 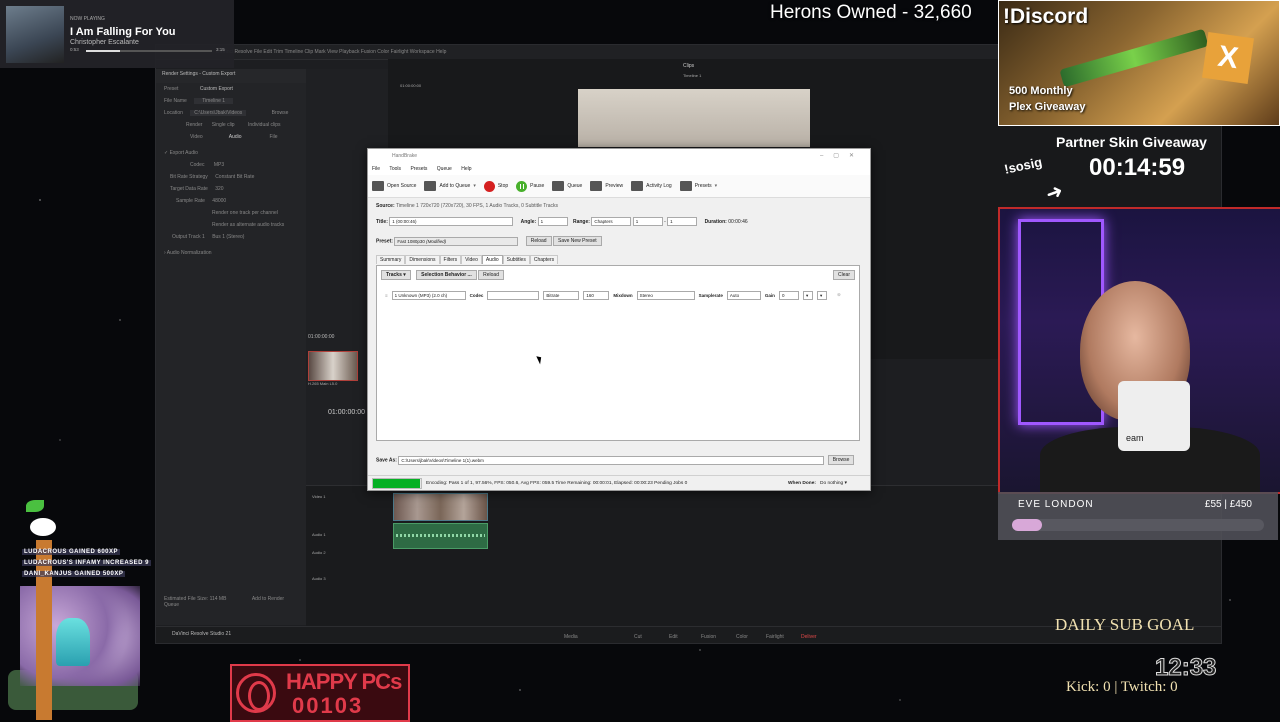 I want to click on bitrate-mode-select: Bitrate, so click(x=561, y=295).